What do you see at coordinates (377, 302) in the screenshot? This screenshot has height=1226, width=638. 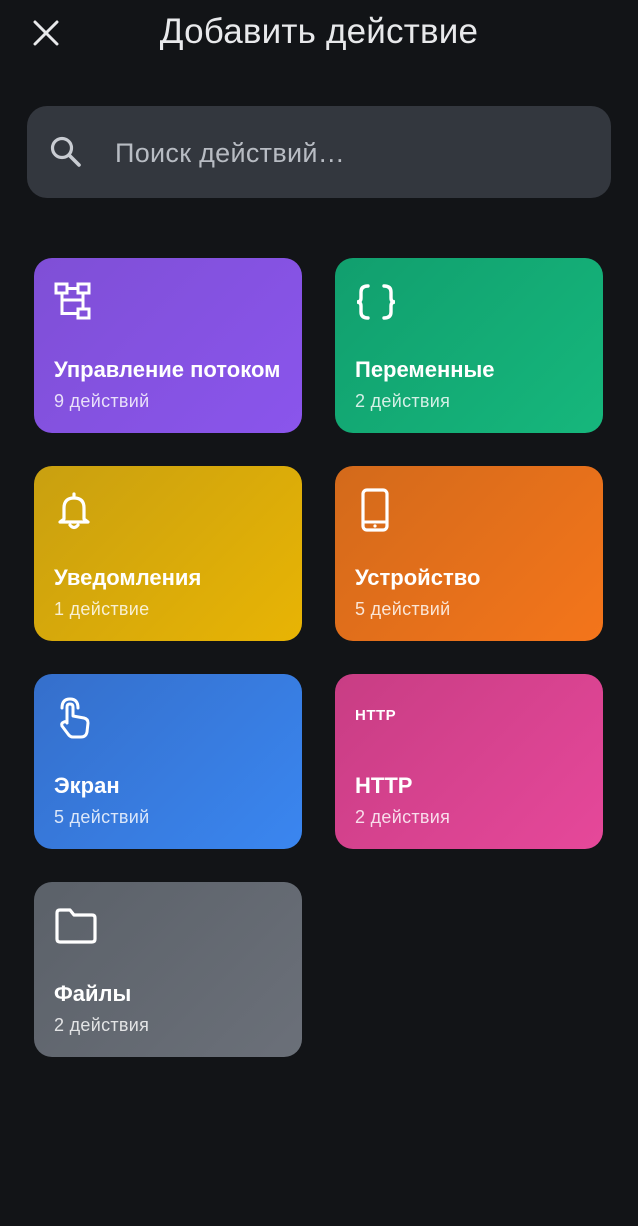 I see `braces-icon` at bounding box center [377, 302].